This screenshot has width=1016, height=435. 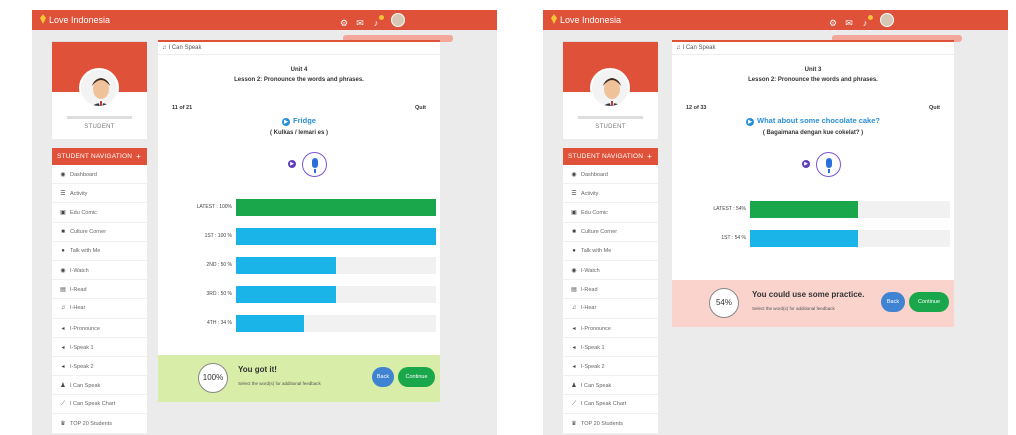 I want to click on feedback-title: You could use some practice., so click(x=808, y=294).